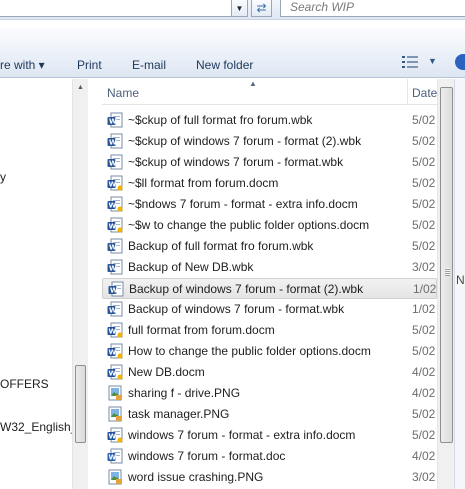 This screenshot has height=489, width=465. What do you see at coordinates (269, 92) in the screenshot?
I see `column-header: ▲ Name Date` at bounding box center [269, 92].